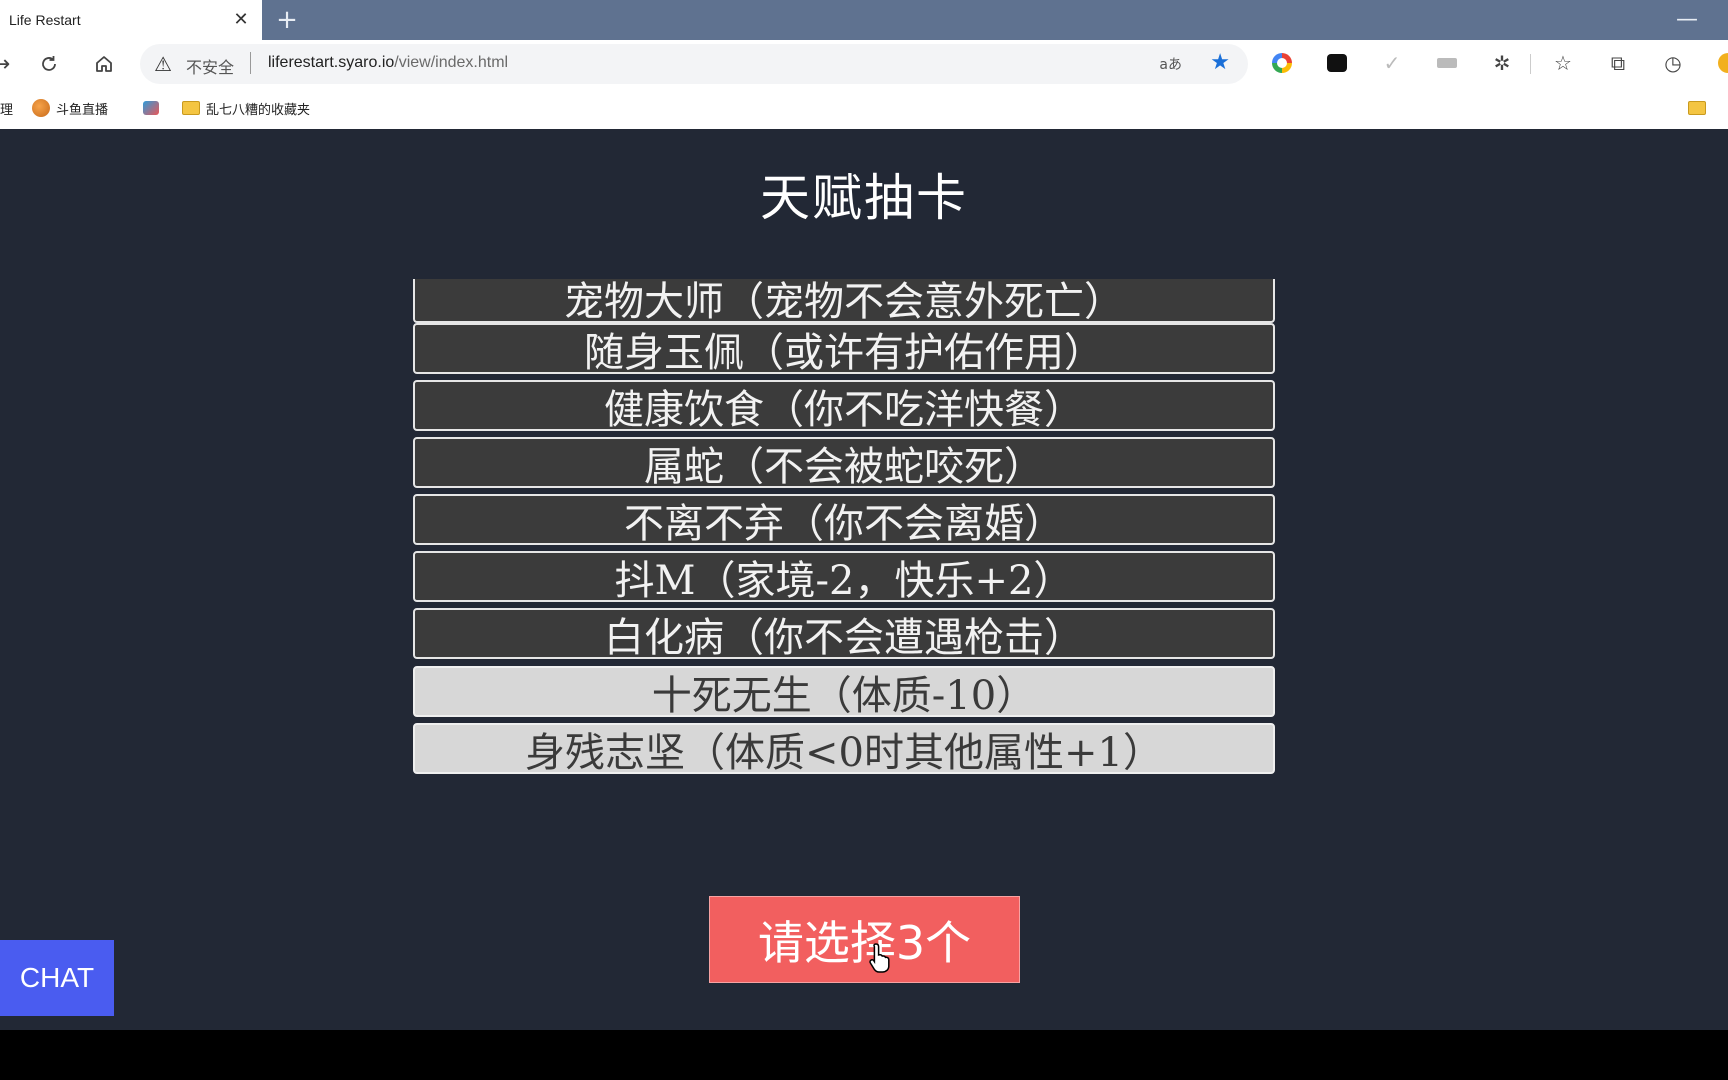 The image size is (1728, 1080). Describe the element at coordinates (163, 64) in the screenshot. I see `warning-icon: ⚠` at that location.